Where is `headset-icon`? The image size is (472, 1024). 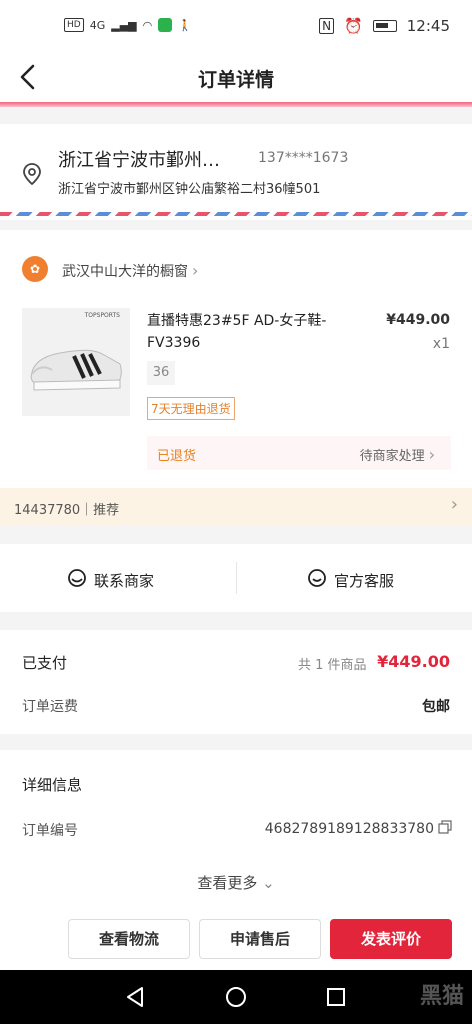
headset-icon is located at coordinates (77, 580).